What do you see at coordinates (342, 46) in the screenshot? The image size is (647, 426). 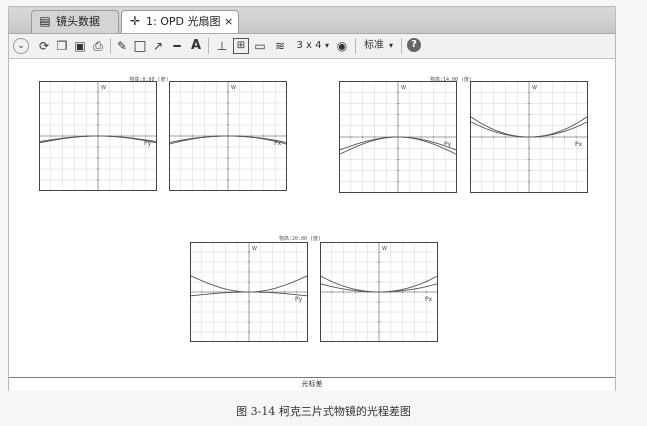 I see `auto-update-icon: ◉` at bounding box center [342, 46].